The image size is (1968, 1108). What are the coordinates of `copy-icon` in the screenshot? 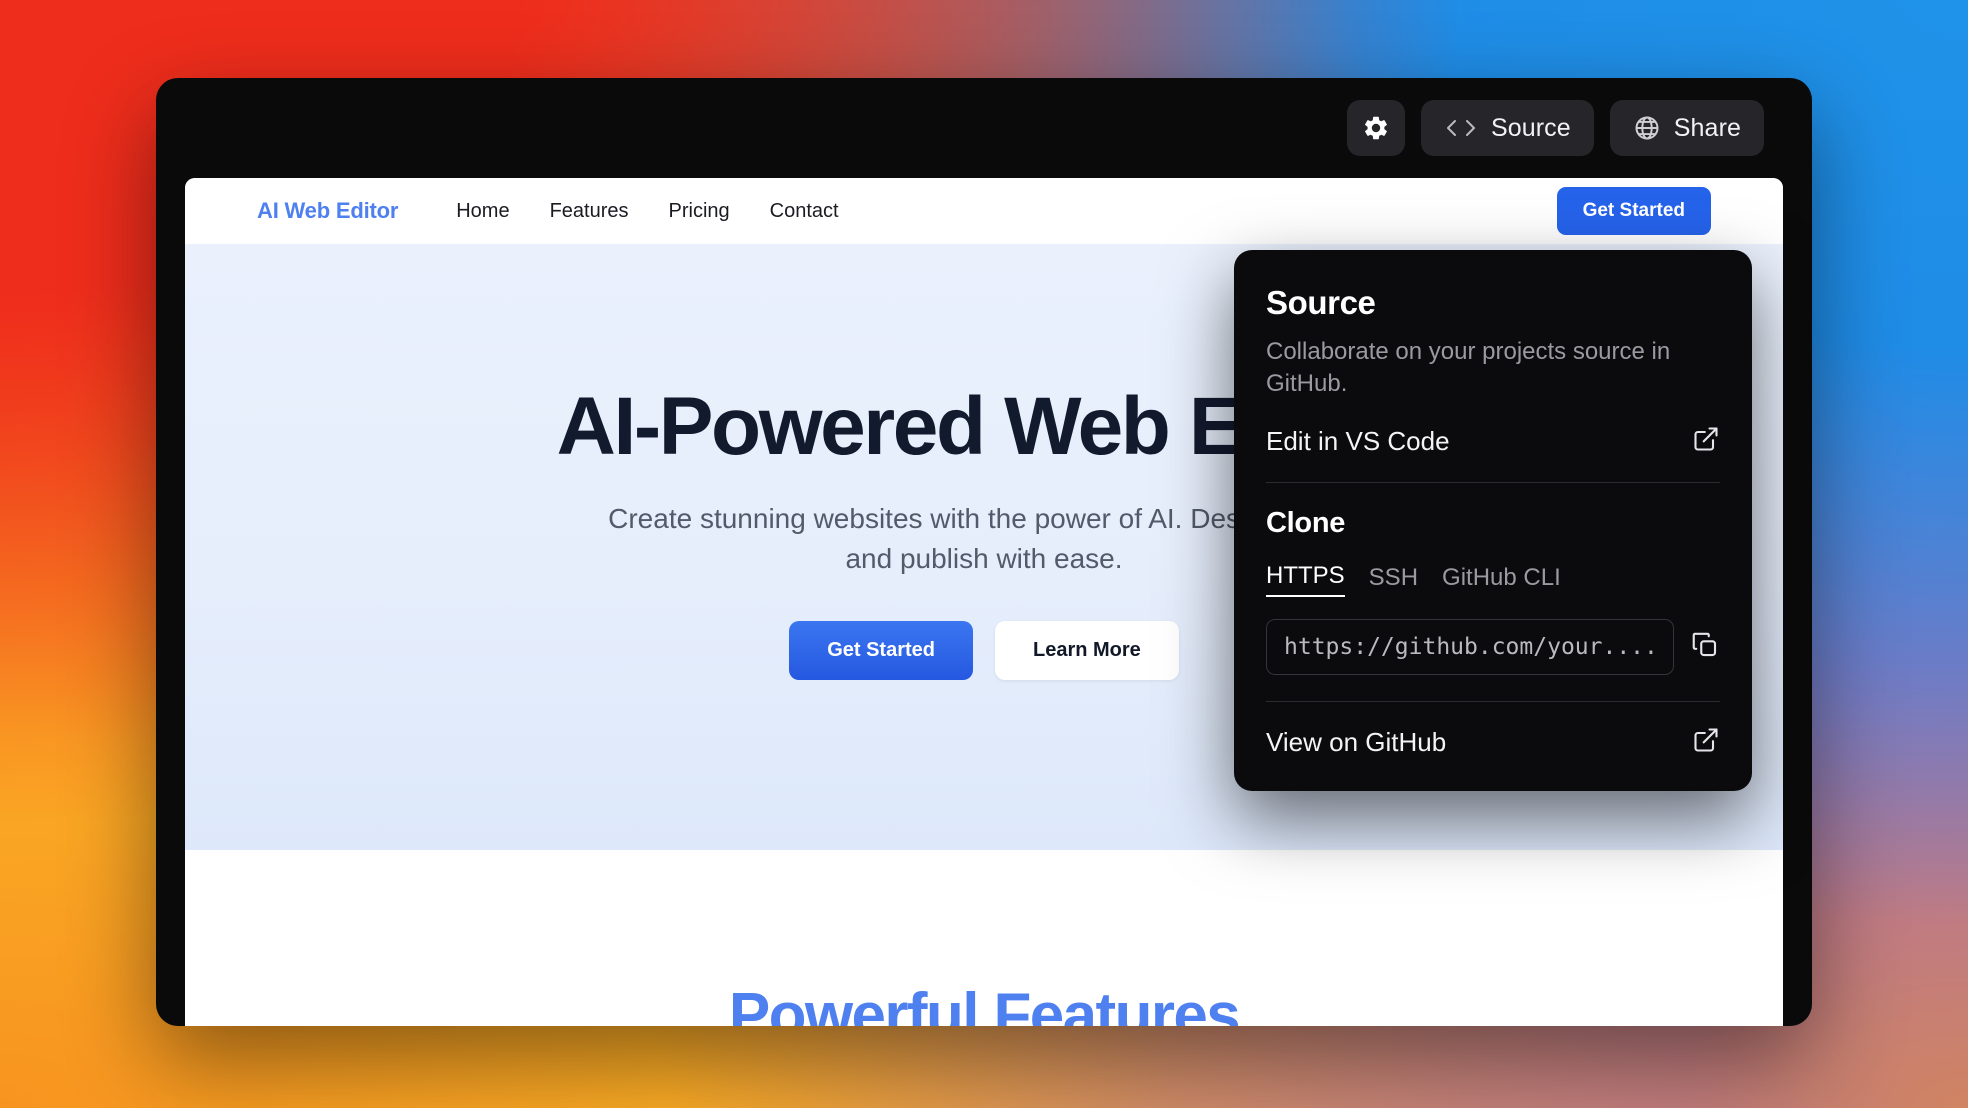 It's located at (1705, 647).